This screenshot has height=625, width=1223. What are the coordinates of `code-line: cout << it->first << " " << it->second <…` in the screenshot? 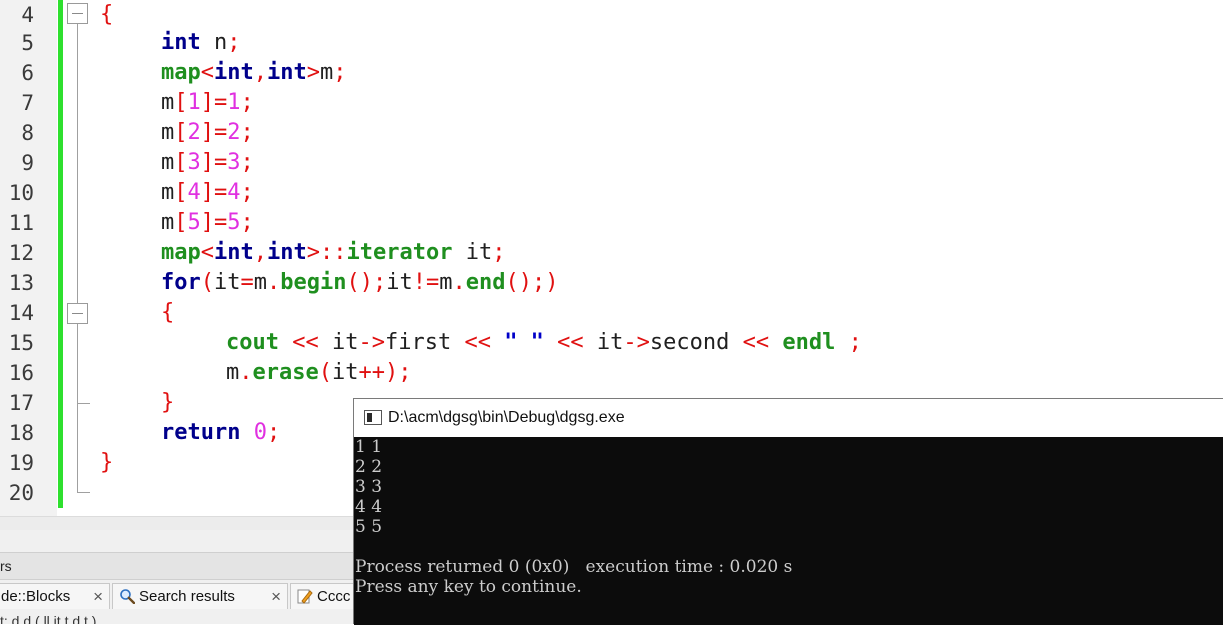 It's located at (544, 342).